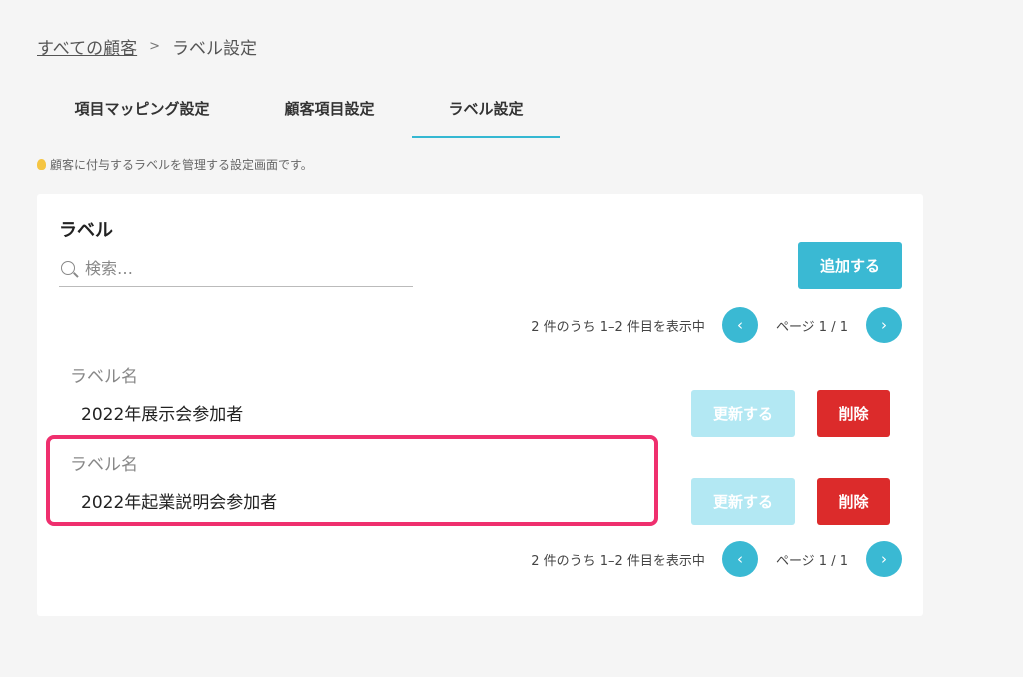 Image resolution: width=1023 pixels, height=677 pixels. Describe the element at coordinates (850, 265) in the screenshot. I see `add-label-button: 追加する` at that location.